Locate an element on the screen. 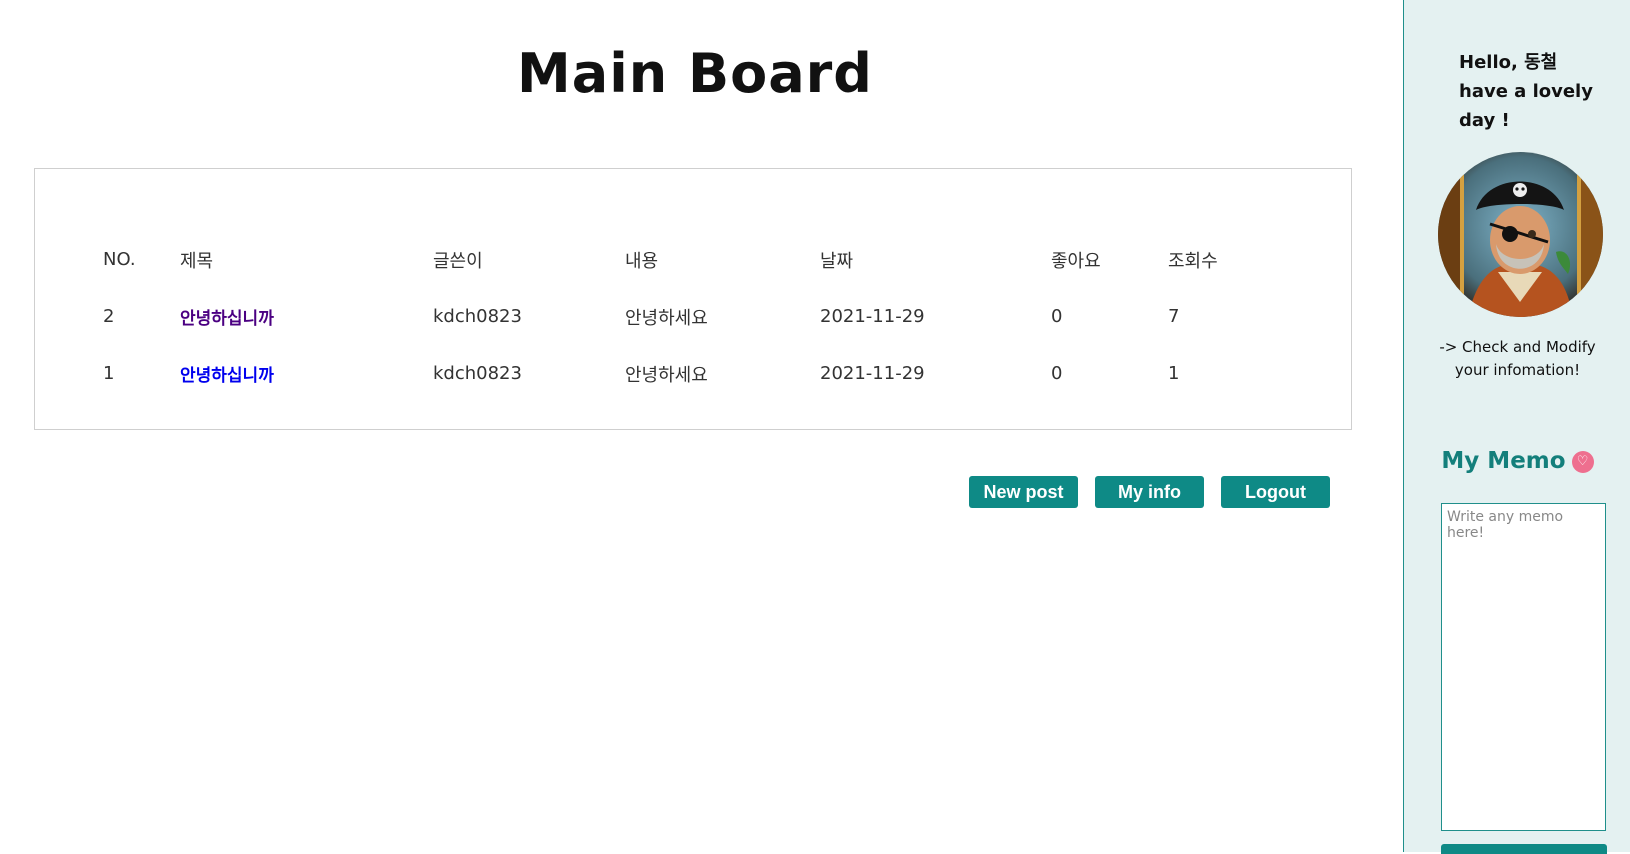 The height and width of the screenshot is (854, 1630). greeting: Hello, 동철 have a lovely day ! is located at coordinates (1544, 91).